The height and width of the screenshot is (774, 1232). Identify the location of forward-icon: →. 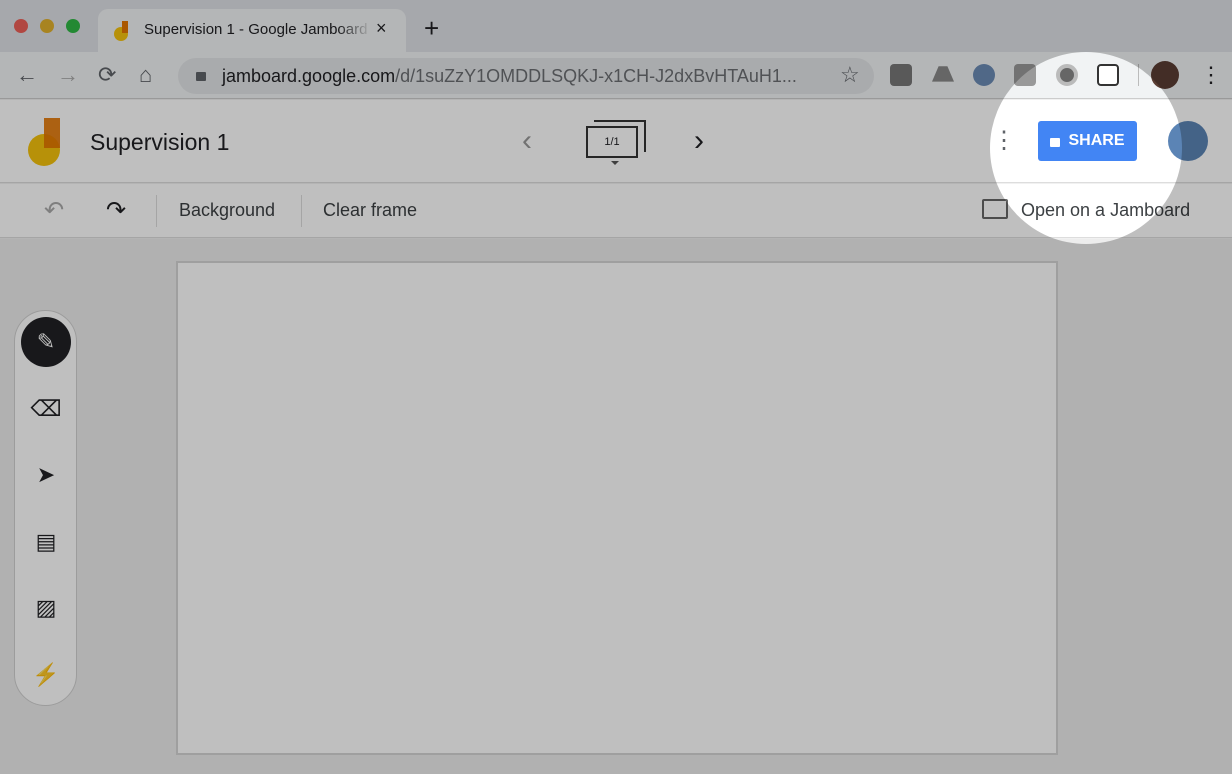
(68, 75).